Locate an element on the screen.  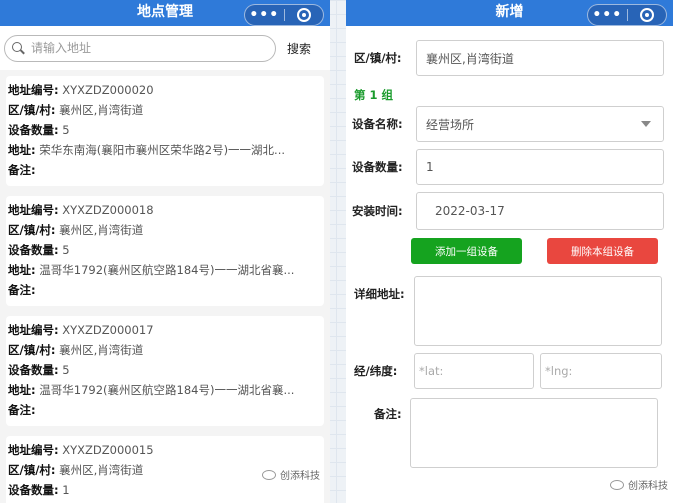
detail-address-label: 详细地址: is located at coordinates (379, 294).